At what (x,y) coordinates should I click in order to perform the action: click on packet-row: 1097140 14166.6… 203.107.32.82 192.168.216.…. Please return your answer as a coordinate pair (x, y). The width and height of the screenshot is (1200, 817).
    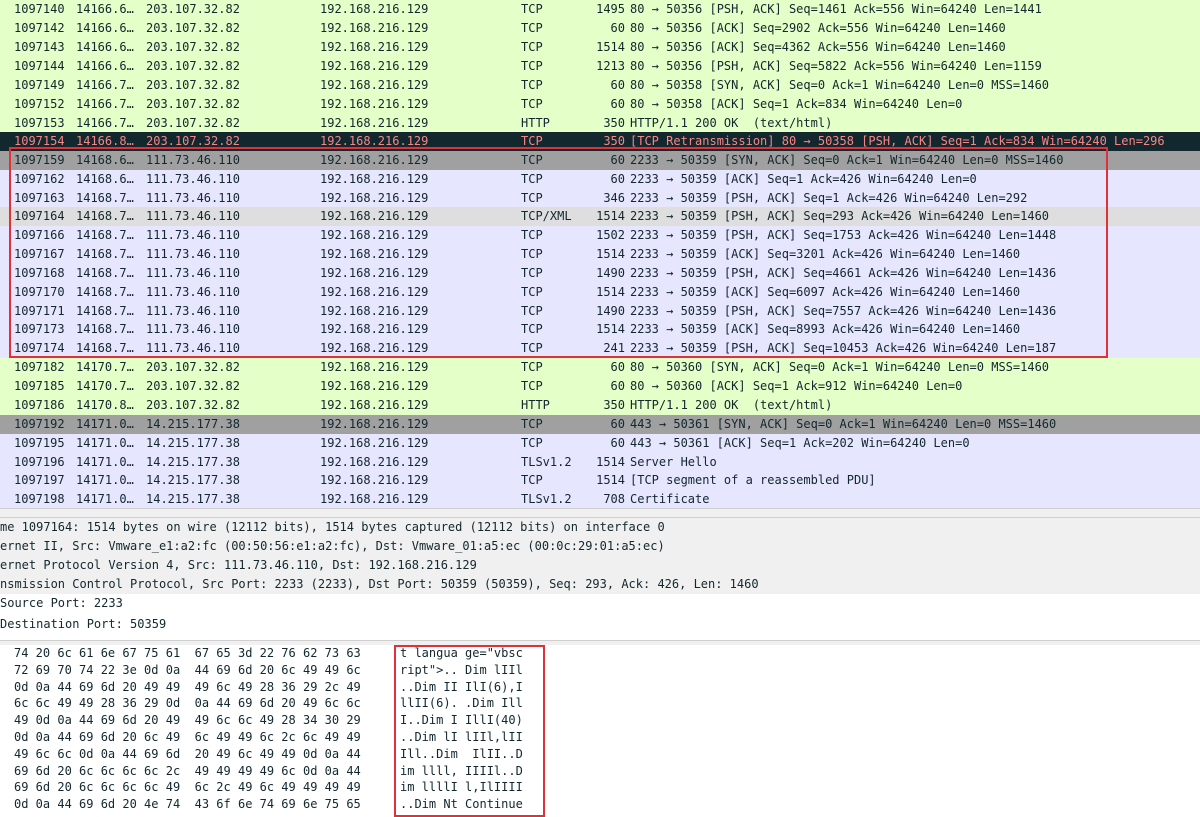
    Looking at the image, I should click on (600, 9).